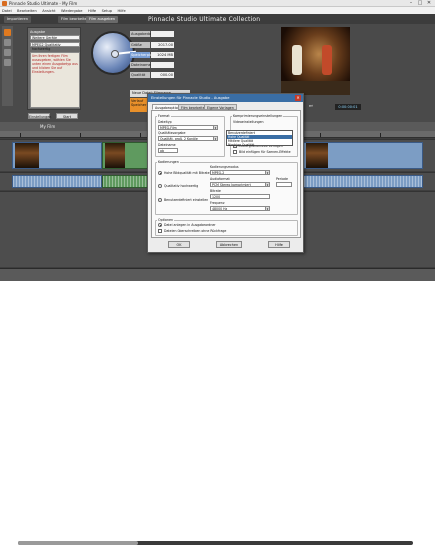 This screenshot has height=545, width=435. Describe the element at coordinates (166, 220) in the screenshot. I see `options-group-label: Optionen` at that location.